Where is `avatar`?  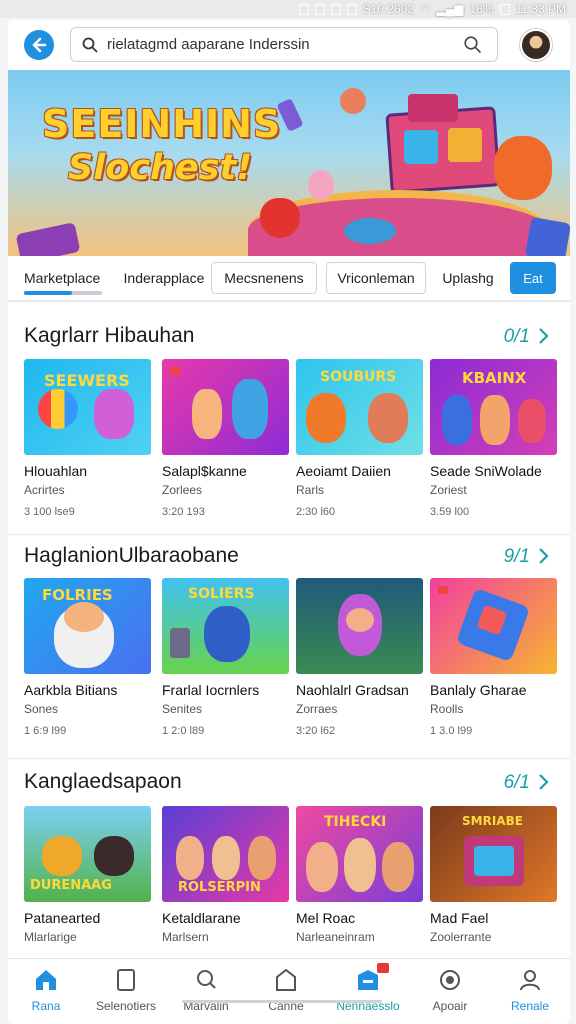 avatar is located at coordinates (536, 45).